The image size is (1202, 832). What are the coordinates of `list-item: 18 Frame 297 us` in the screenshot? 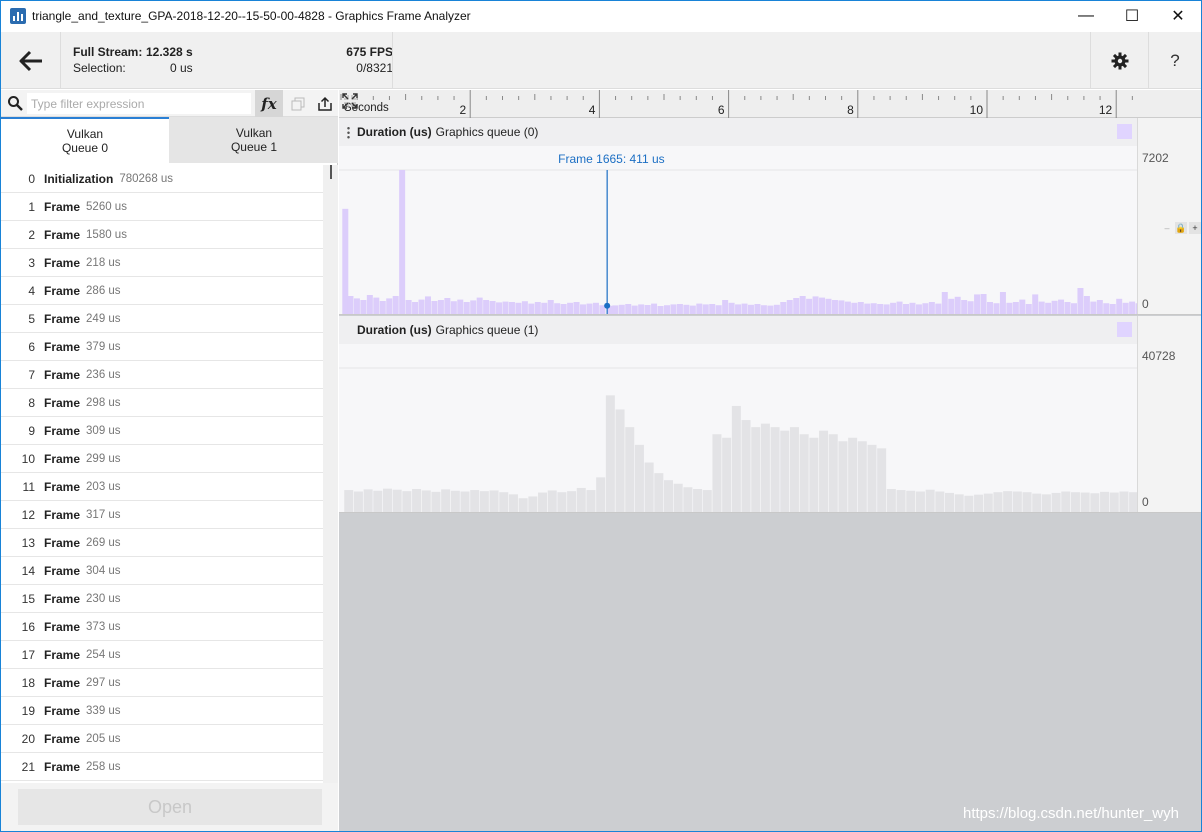 It's located at (162, 683).